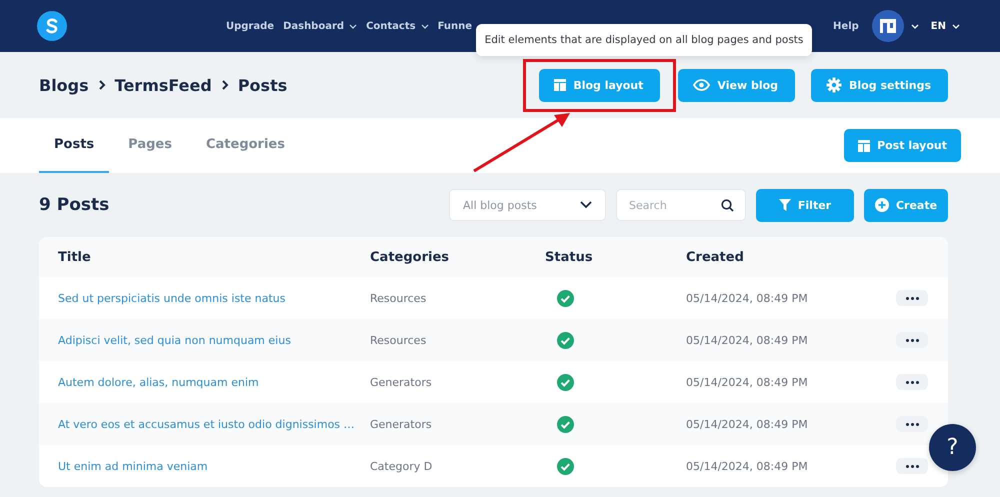  Describe the element at coordinates (245, 145) in the screenshot. I see `tab: Categories` at that location.